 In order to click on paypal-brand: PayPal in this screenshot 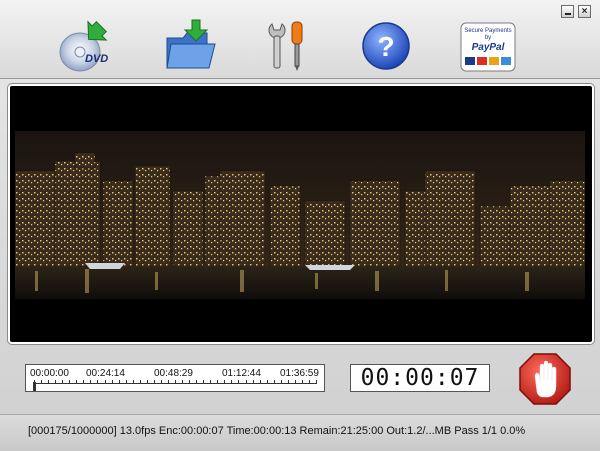, I will do `click(488, 47)`.